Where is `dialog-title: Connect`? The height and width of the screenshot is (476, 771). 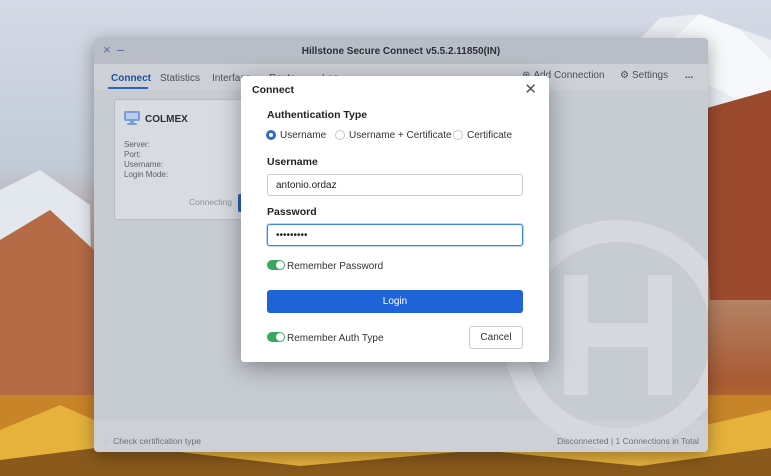
dialog-title: Connect is located at coordinates (273, 90).